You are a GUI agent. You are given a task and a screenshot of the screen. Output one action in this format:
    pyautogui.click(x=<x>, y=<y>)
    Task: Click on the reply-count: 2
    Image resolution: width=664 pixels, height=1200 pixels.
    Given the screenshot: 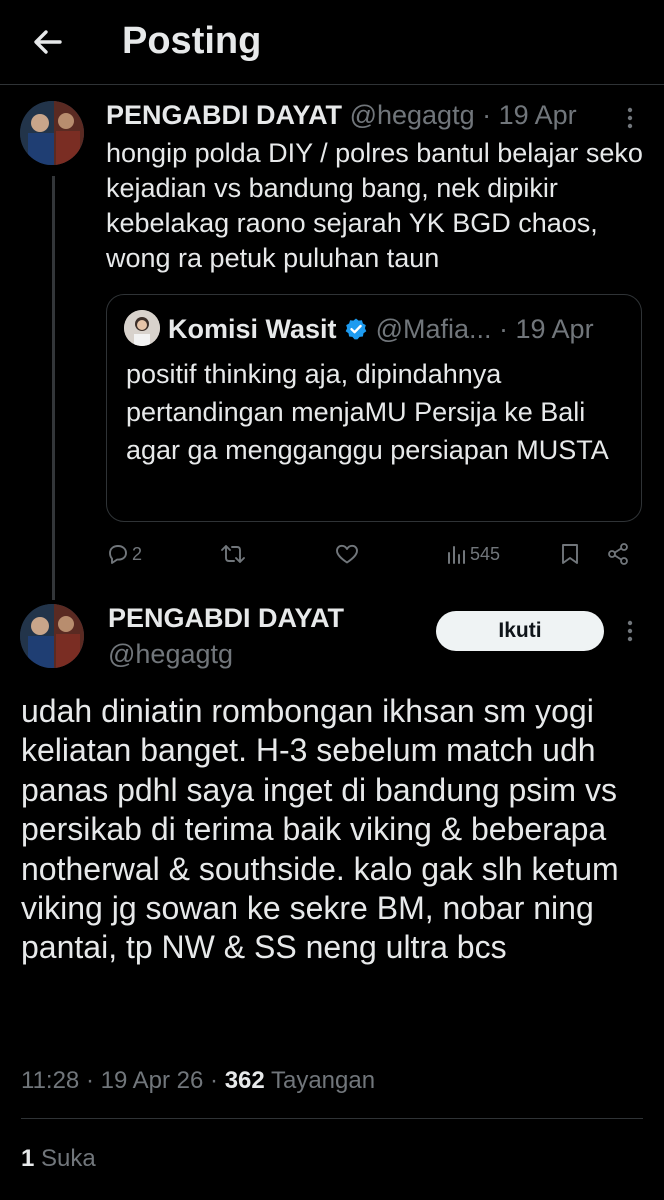 What is the action you would take?
    pyautogui.click(x=137, y=553)
    